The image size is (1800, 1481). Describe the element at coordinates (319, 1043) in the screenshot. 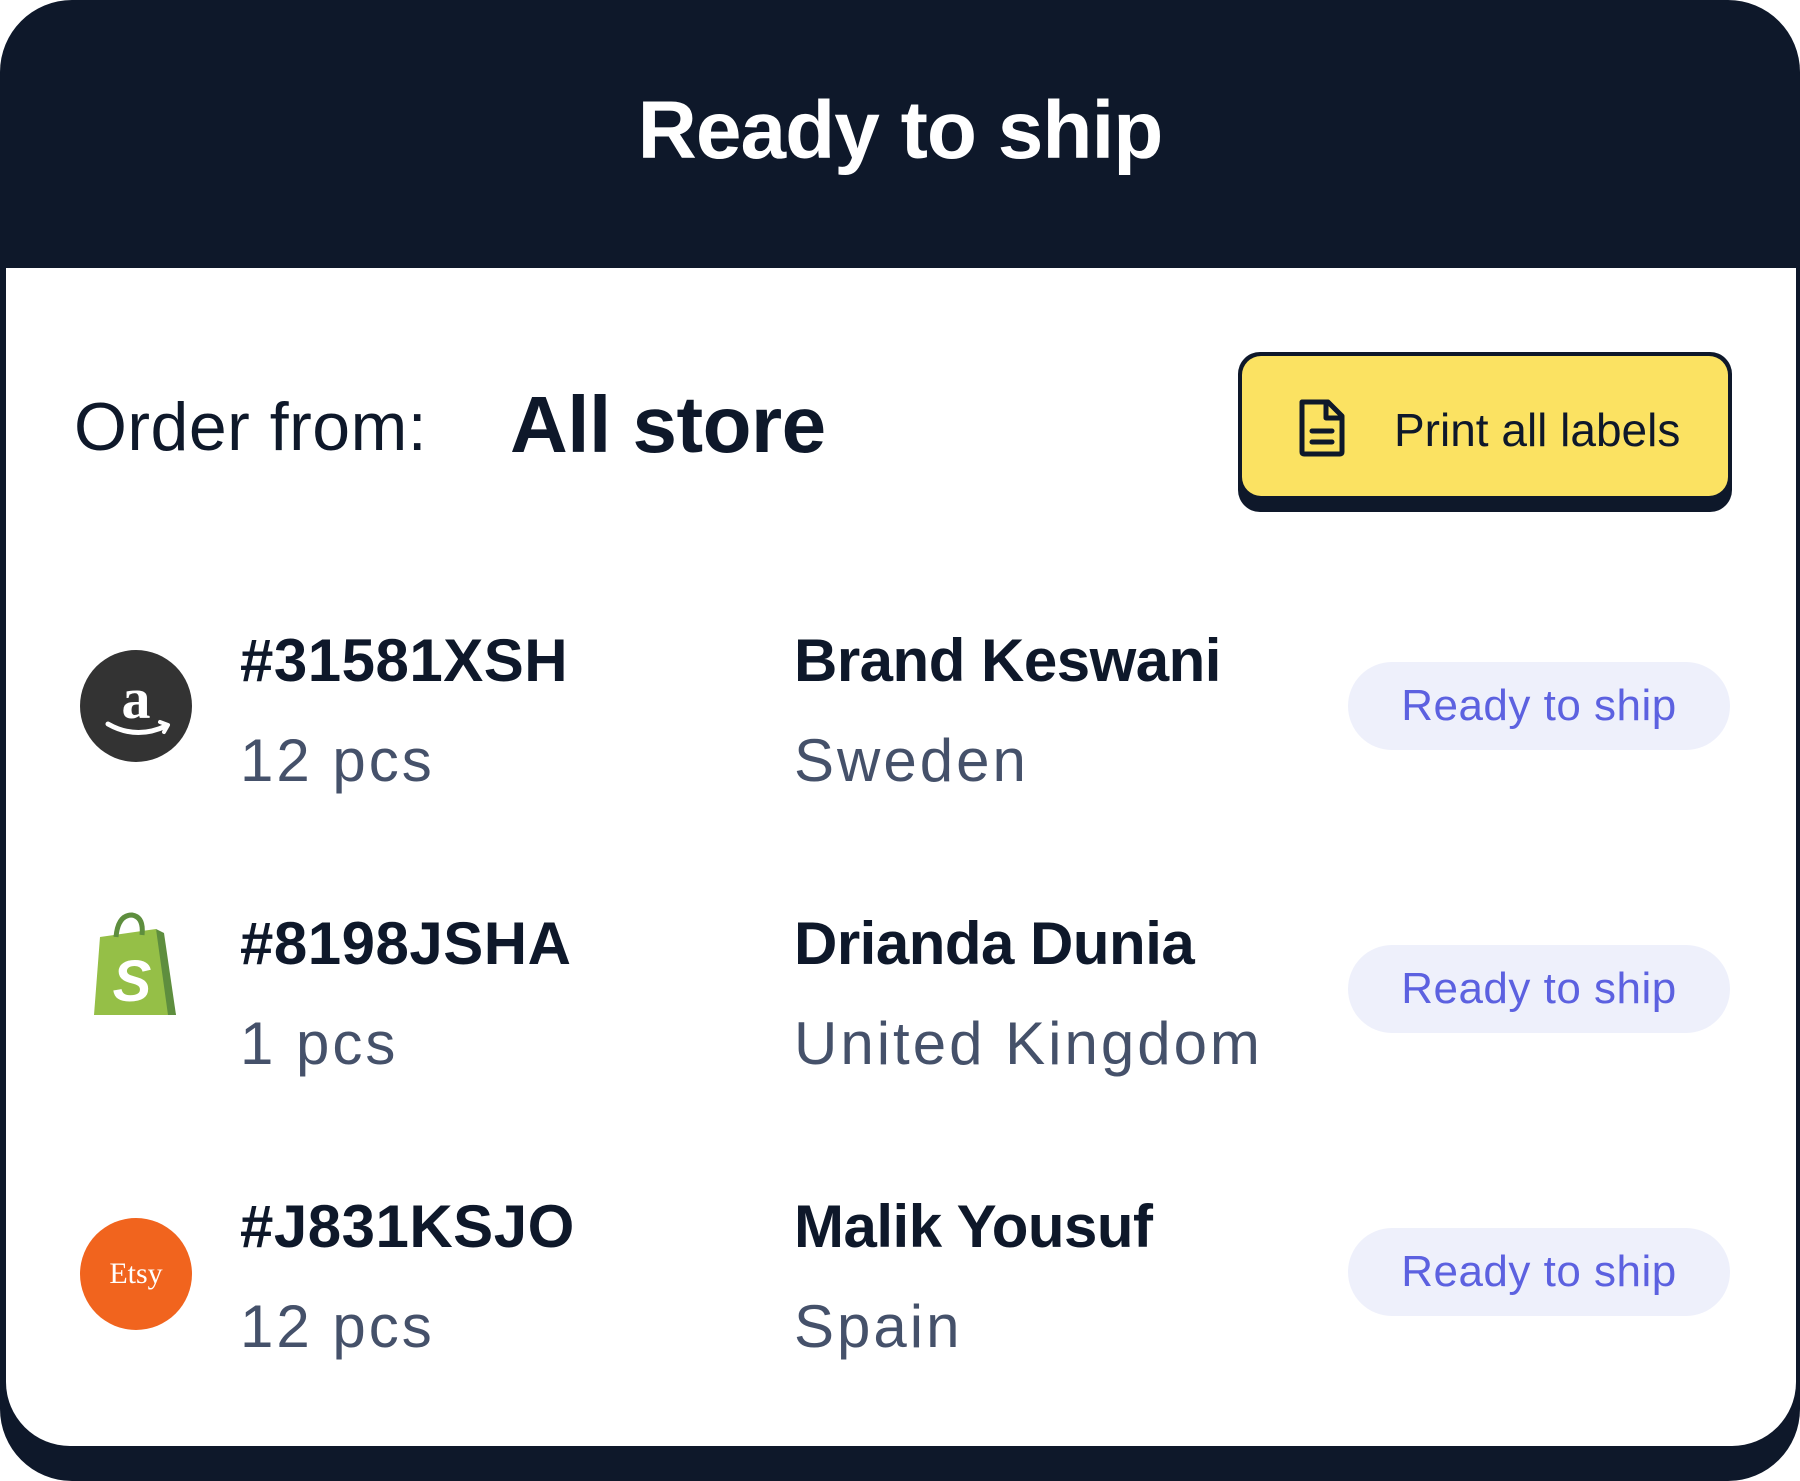

I see `order-quantity: 1 pcs` at that location.